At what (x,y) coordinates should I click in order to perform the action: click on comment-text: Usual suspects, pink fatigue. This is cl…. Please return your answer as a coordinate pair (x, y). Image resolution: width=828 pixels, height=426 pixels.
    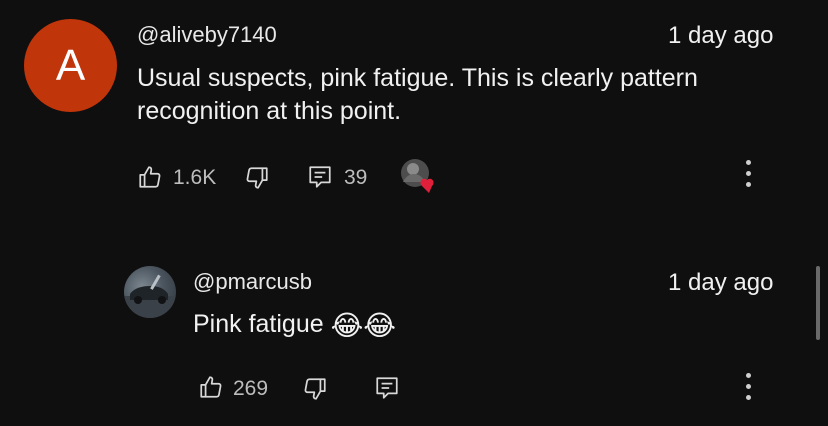
    Looking at the image, I should click on (417, 94).